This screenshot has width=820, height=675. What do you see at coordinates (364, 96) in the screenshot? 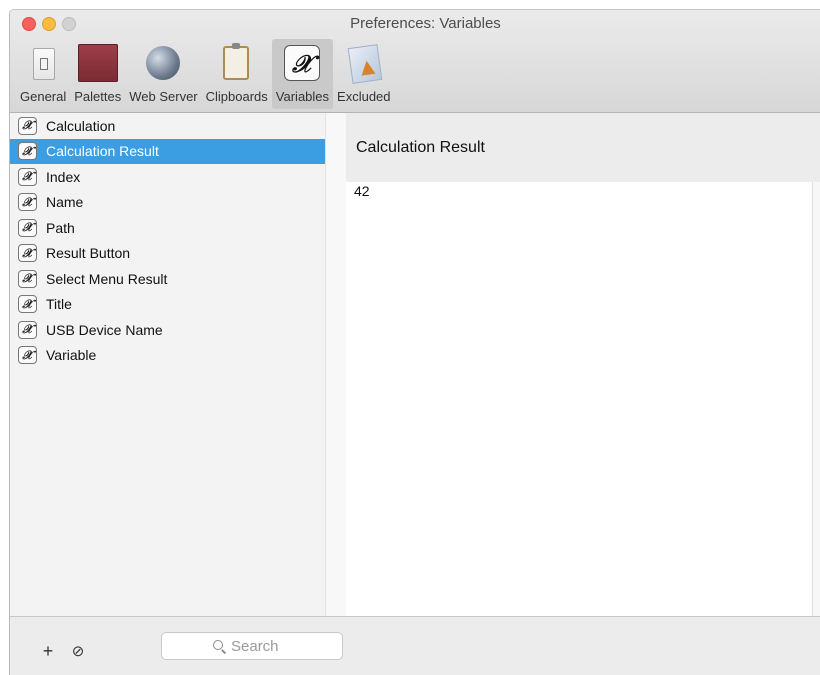
I see `toolbar-excluded-label: Excluded` at bounding box center [364, 96].